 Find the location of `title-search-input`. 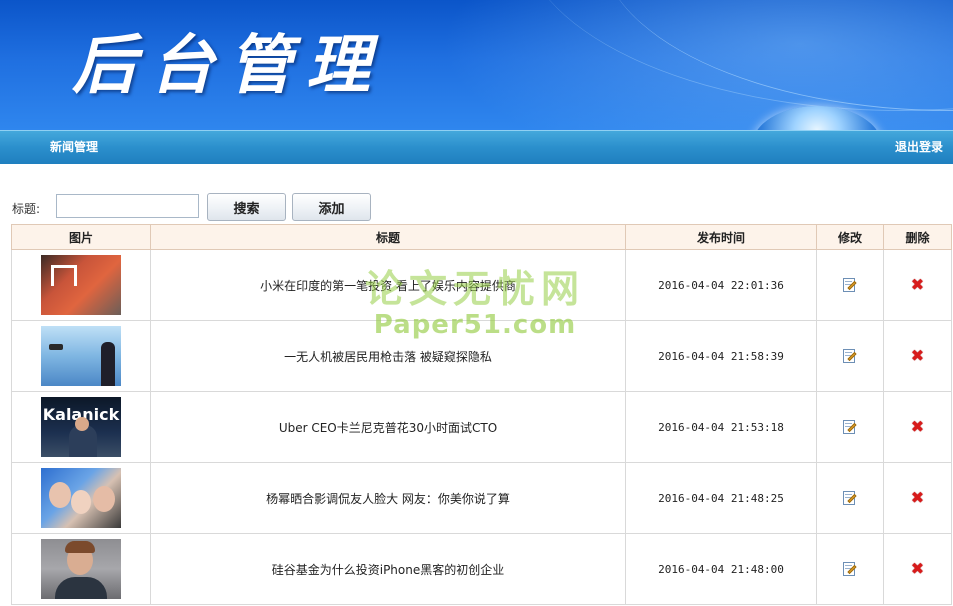

title-search-input is located at coordinates (127, 206).